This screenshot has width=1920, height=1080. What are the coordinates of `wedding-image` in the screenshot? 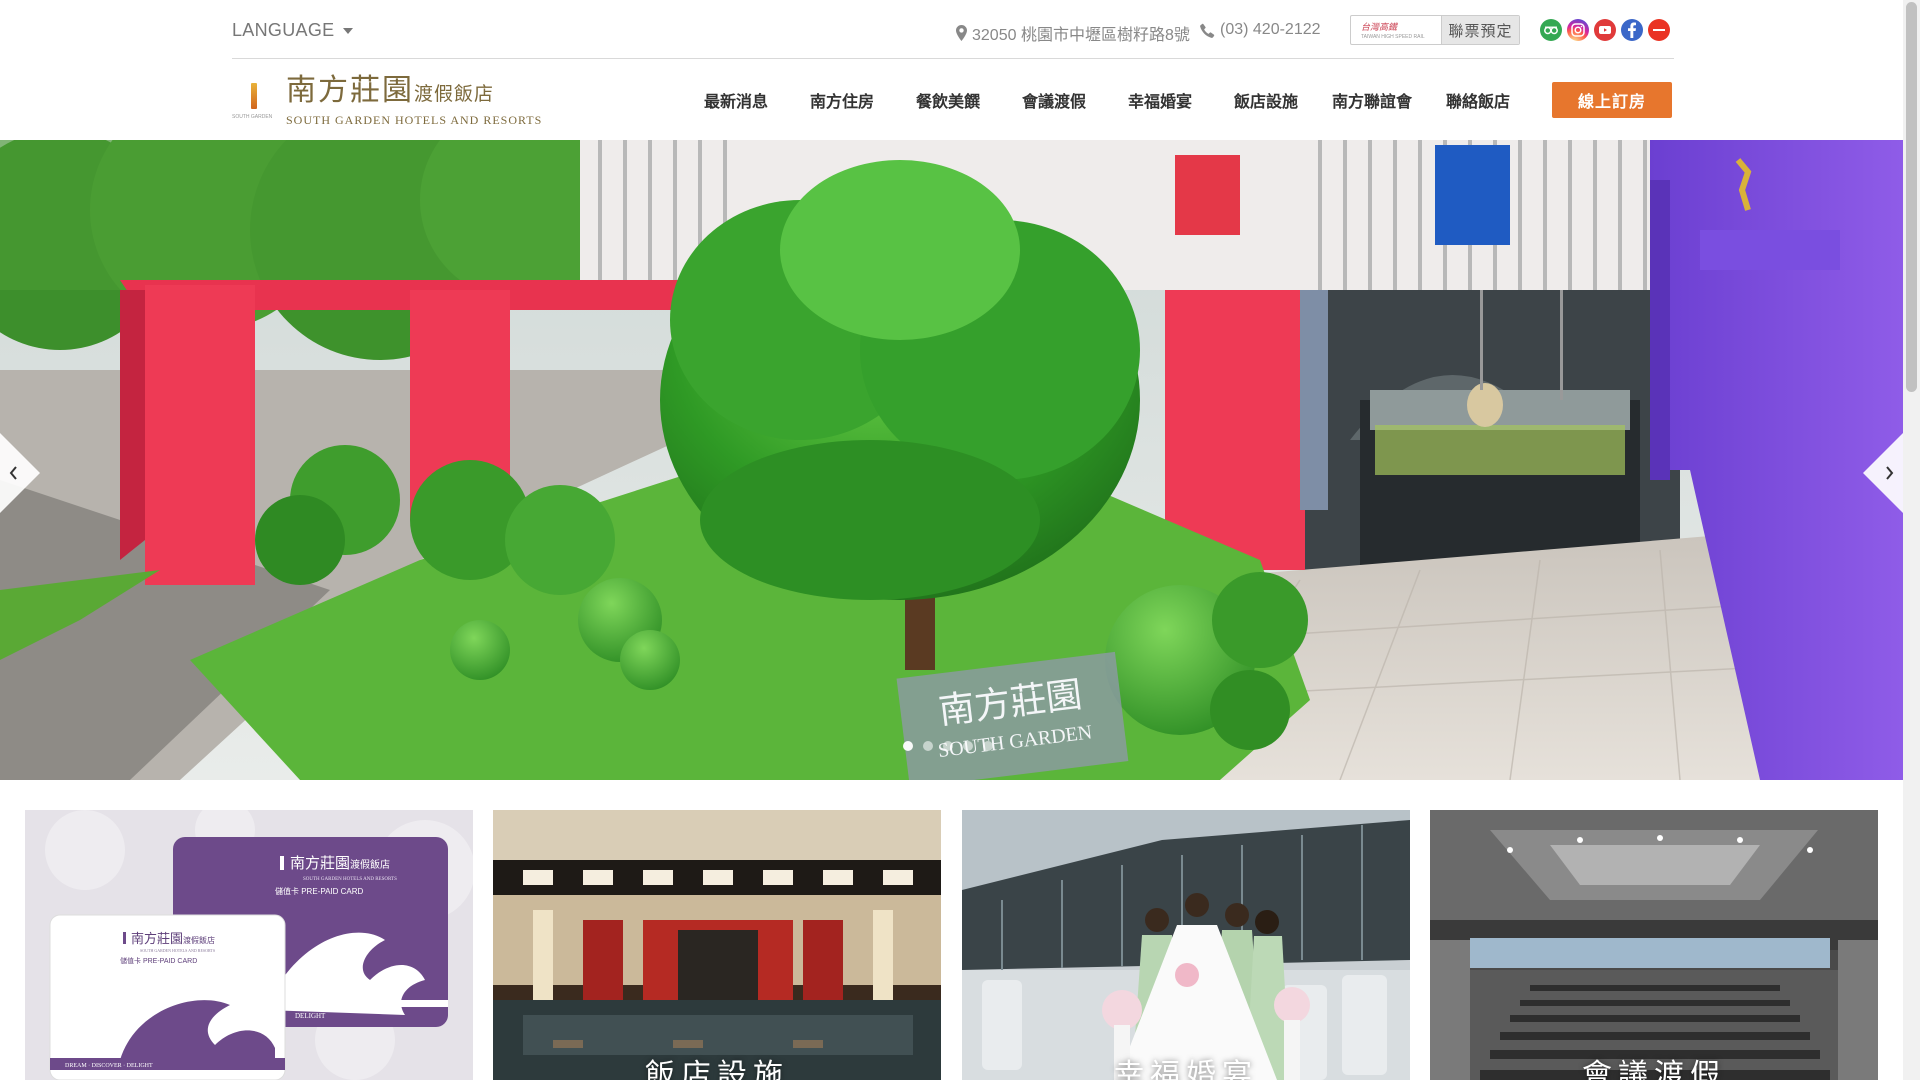 It's located at (1186, 945).